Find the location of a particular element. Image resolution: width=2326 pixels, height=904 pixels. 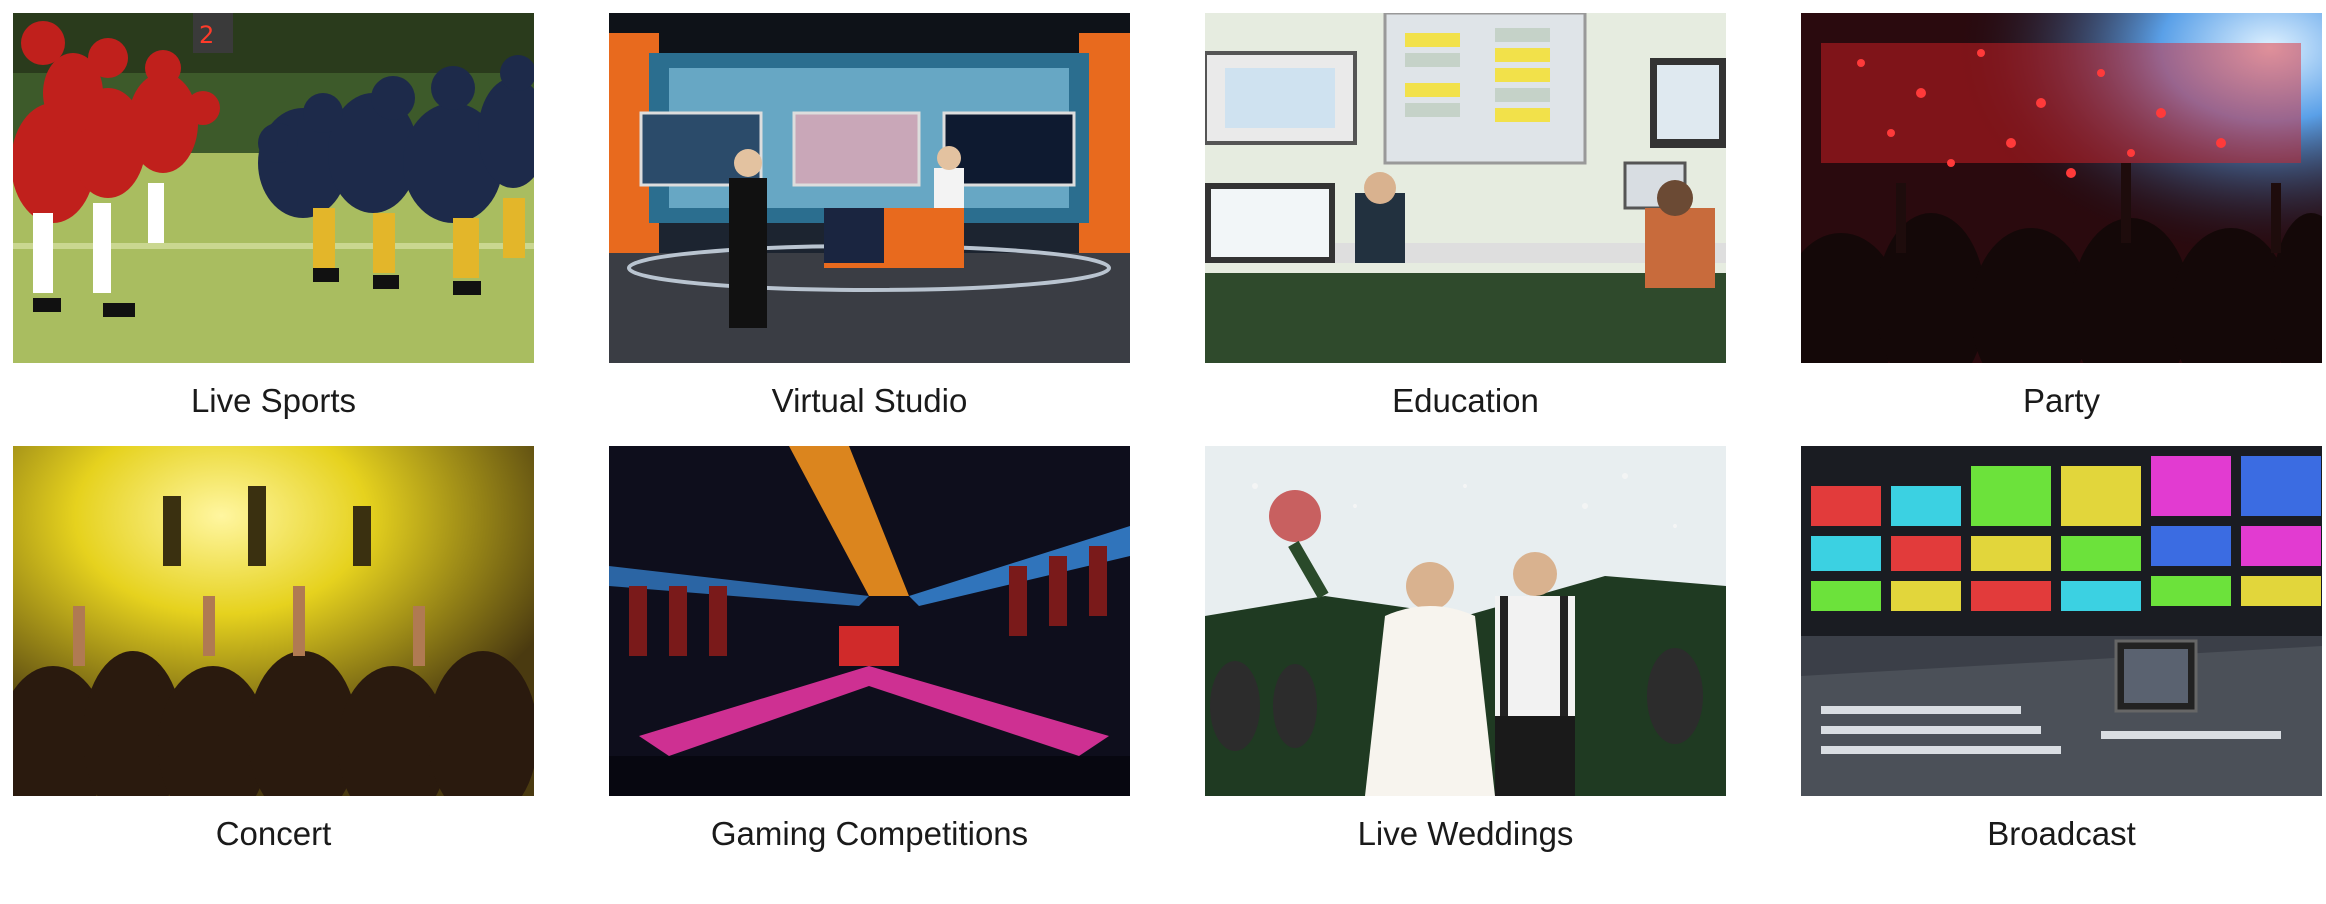

tile-broadcast: Broadcast is located at coordinates (2061, 649).